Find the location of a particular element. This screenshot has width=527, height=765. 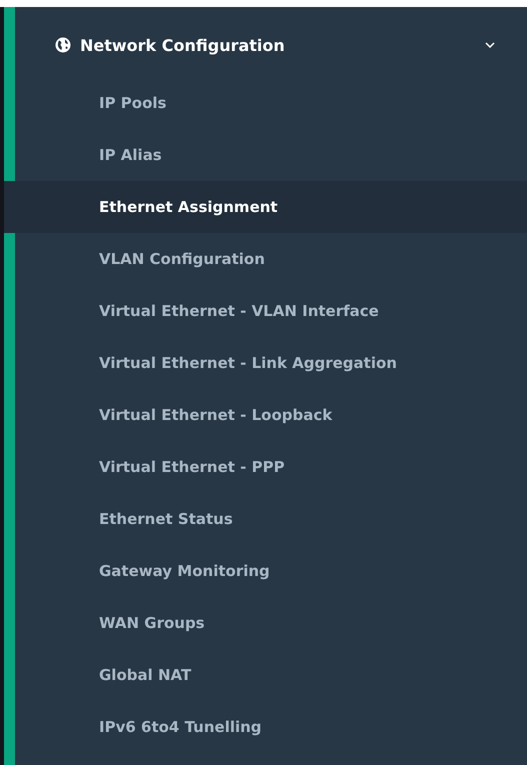

menu-item: WAN Groups is located at coordinates (265, 623).